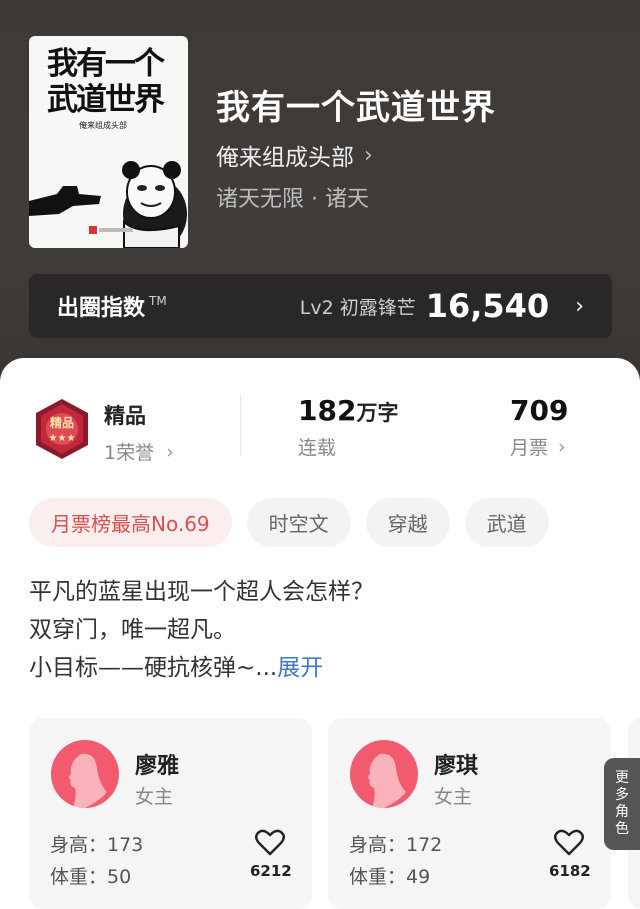  I want to click on like-count: 6182, so click(570, 871).